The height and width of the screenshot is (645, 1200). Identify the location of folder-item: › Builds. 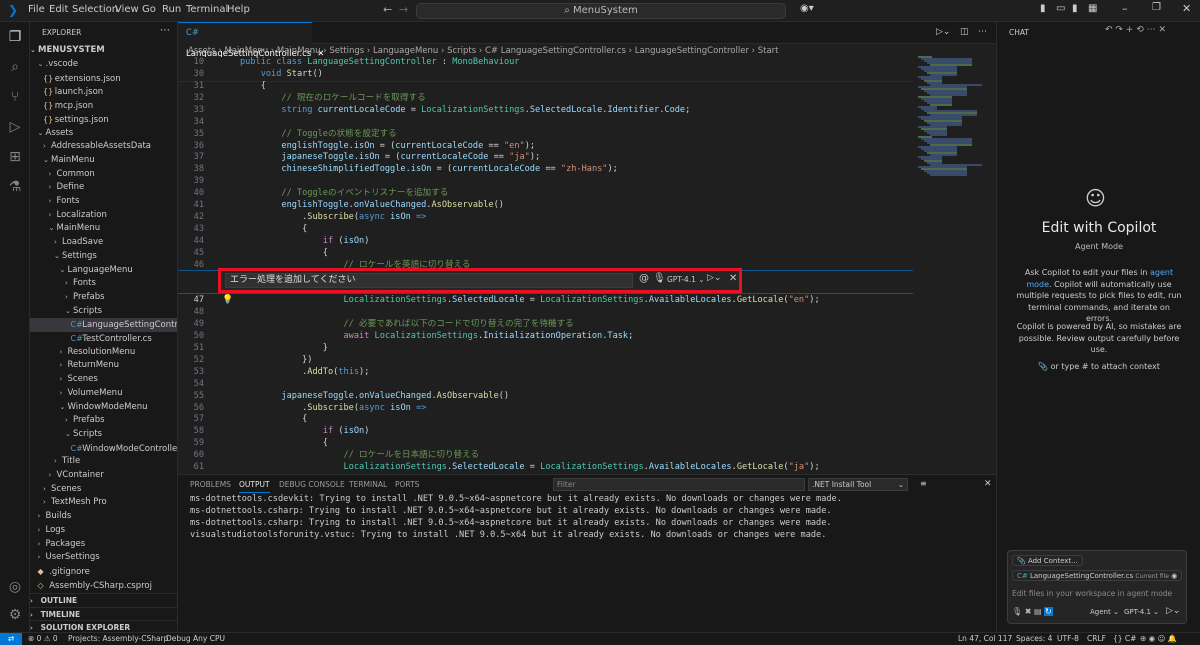
(103, 517).